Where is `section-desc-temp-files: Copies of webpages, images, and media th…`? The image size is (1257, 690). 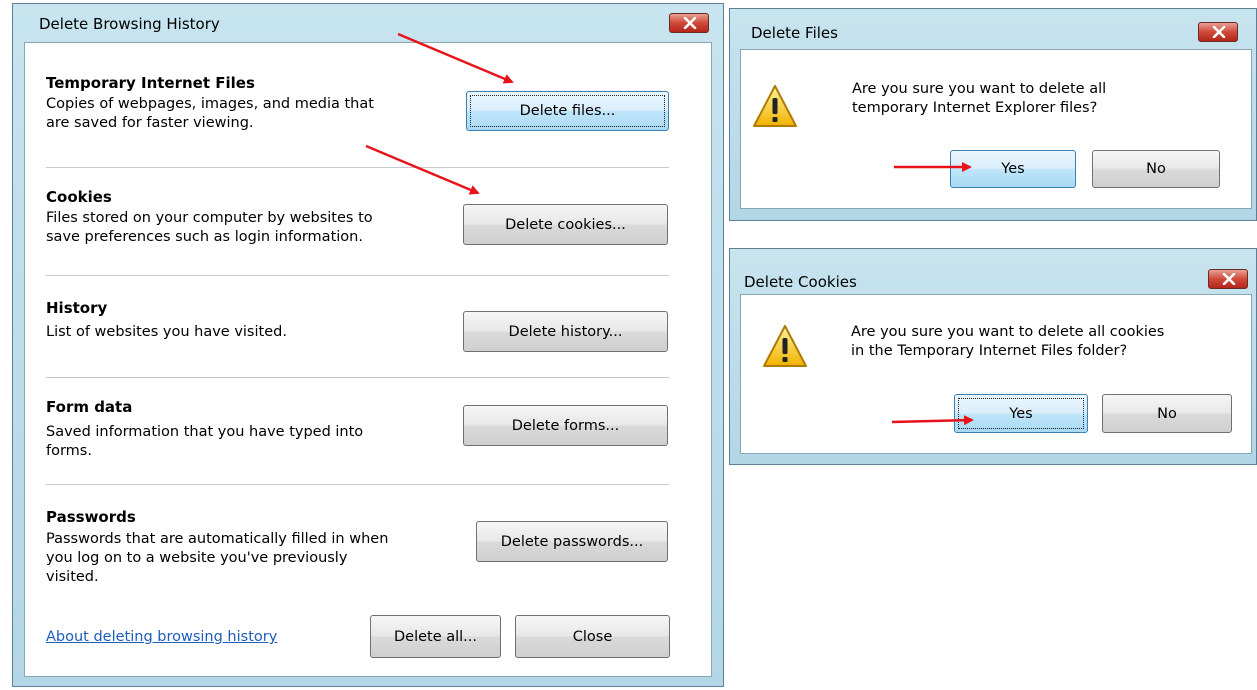
section-desc-temp-files: Copies of webpages, images, and media th… is located at coordinates (210, 113).